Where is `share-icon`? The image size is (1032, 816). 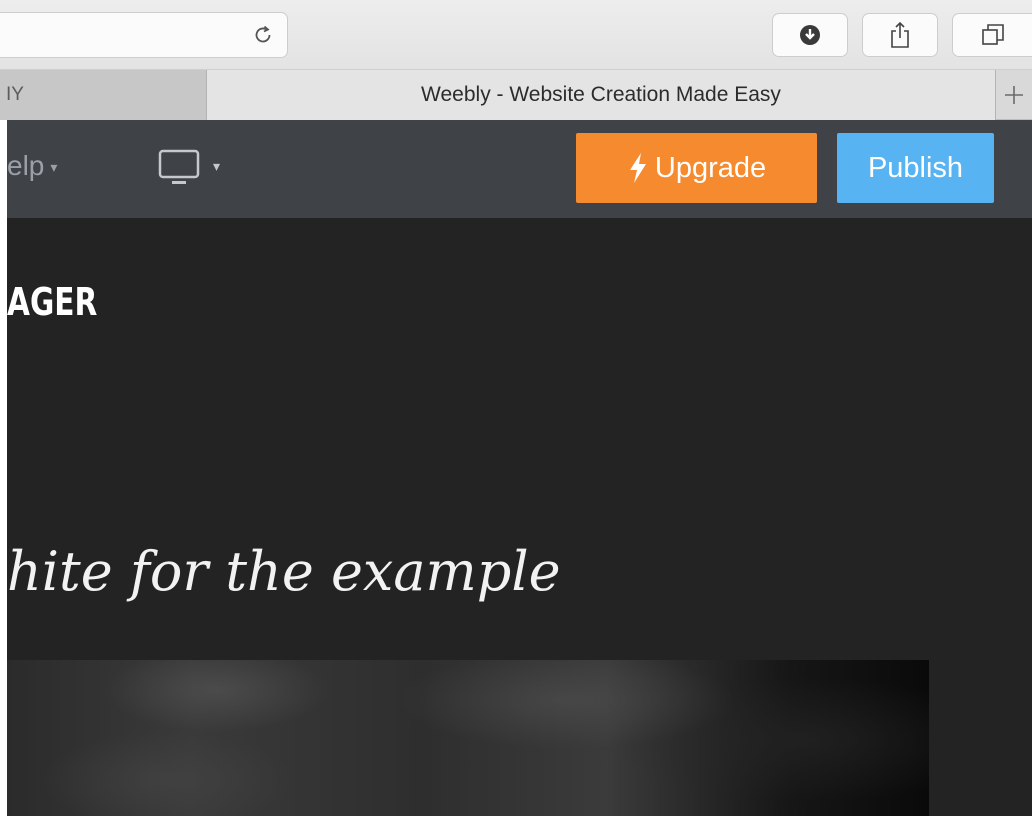
share-icon is located at coordinates (900, 34).